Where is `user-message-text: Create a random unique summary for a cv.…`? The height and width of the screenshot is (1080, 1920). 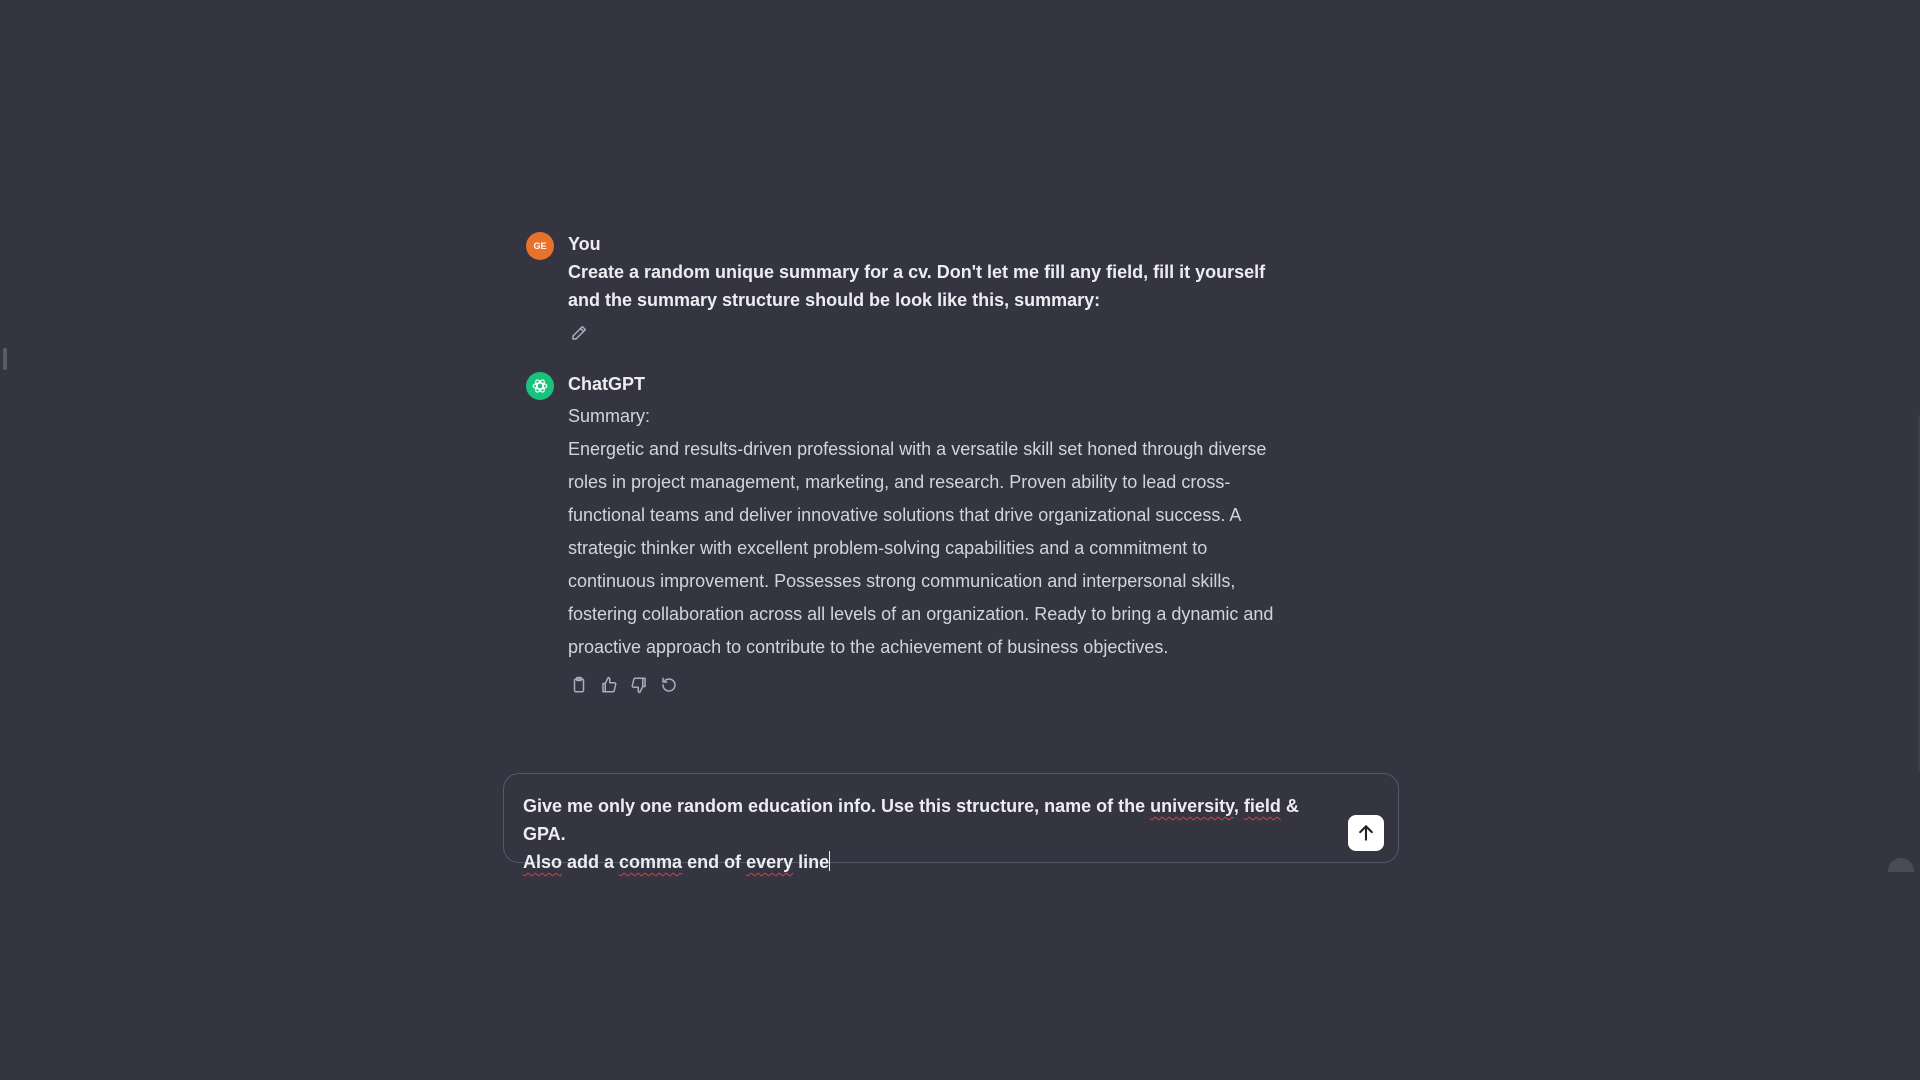
user-message-text: Create a random unique summary for a cv.… is located at coordinates (917, 286).